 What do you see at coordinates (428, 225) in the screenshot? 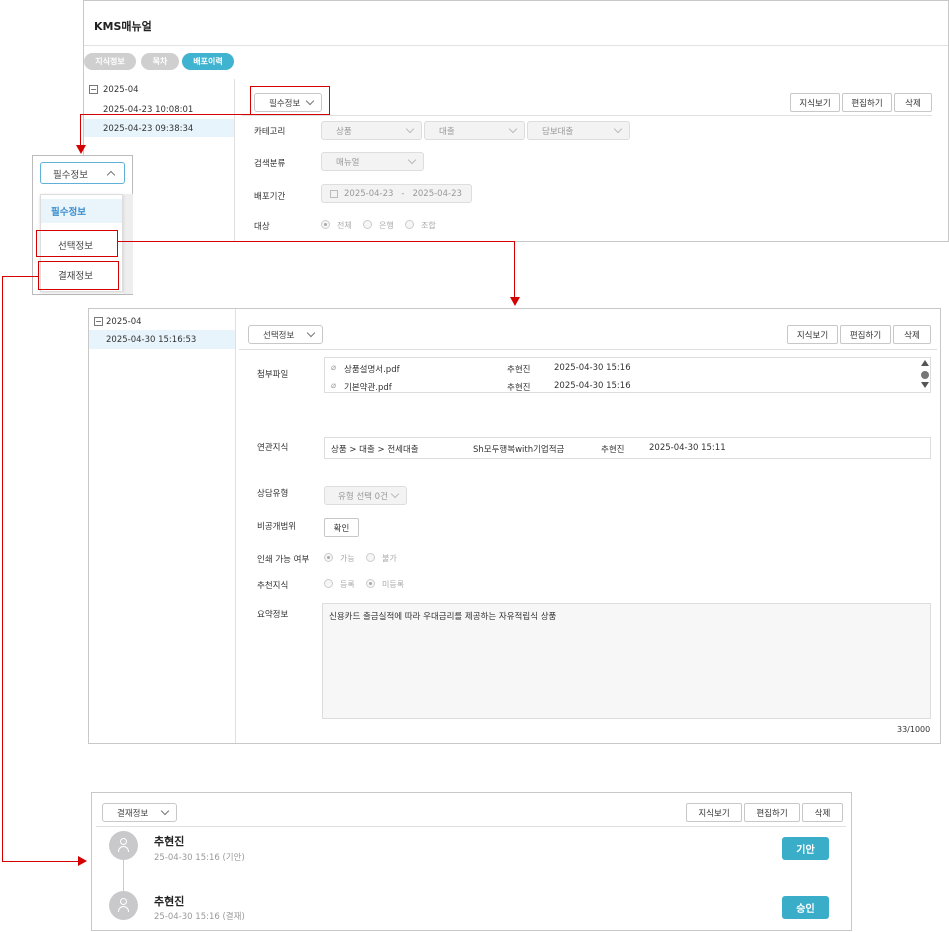
I see `target-option-union: 조합` at bounding box center [428, 225].